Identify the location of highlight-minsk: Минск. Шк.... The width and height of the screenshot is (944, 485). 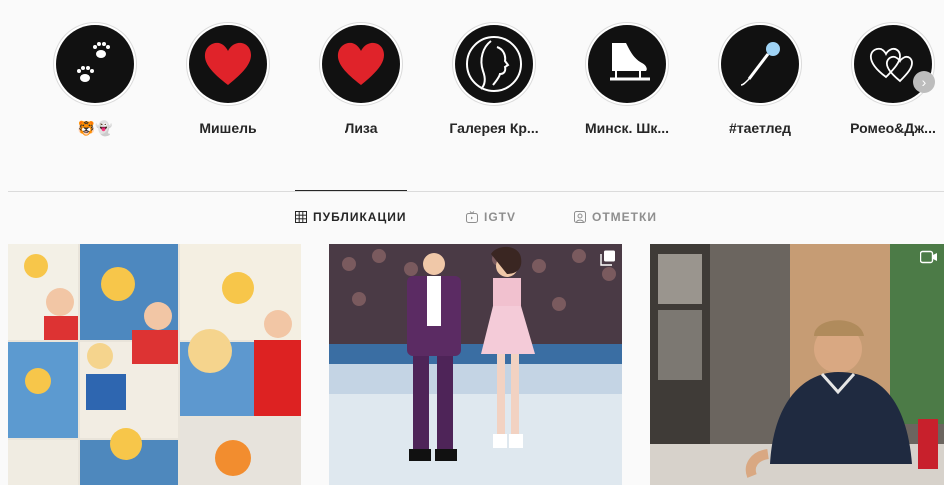
(627, 79).